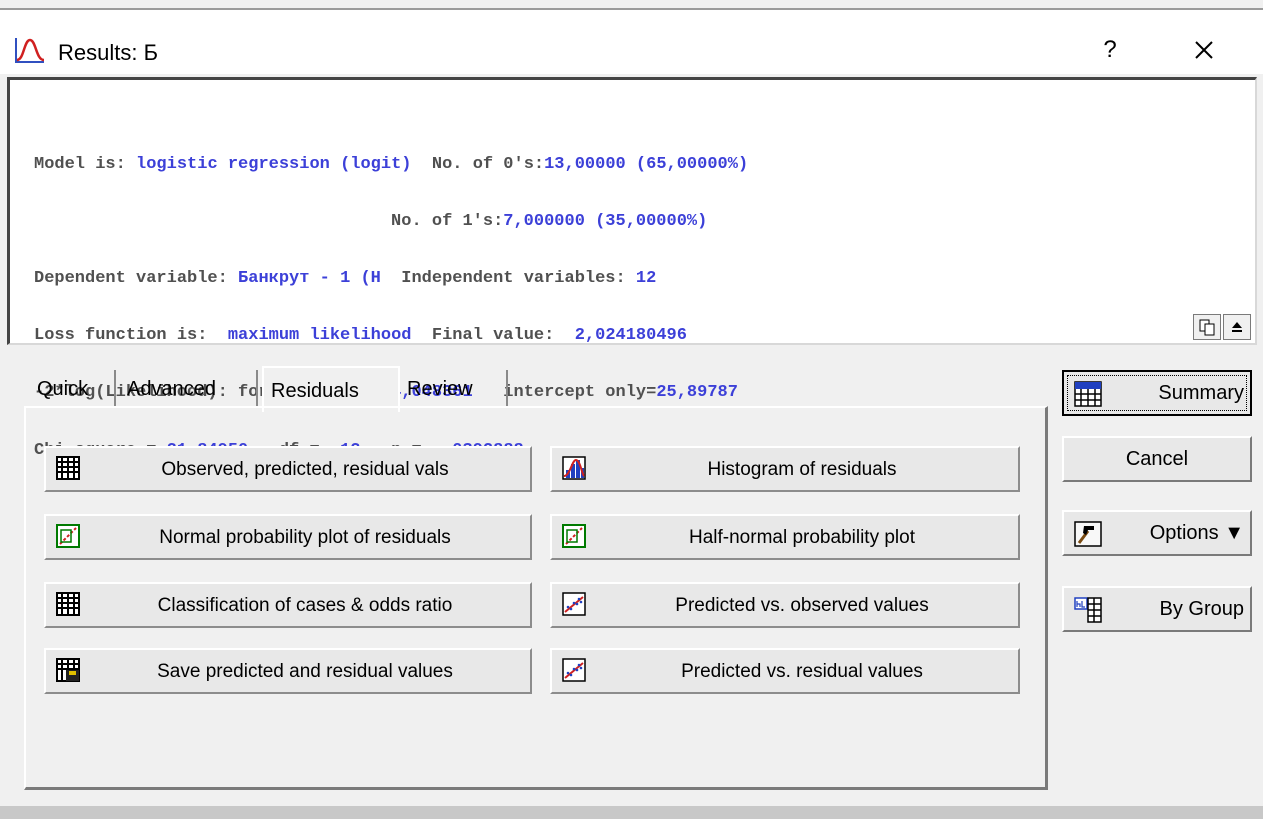 This screenshot has height=819, width=1263. I want to click on summary-table-icon, so click(1088, 394).